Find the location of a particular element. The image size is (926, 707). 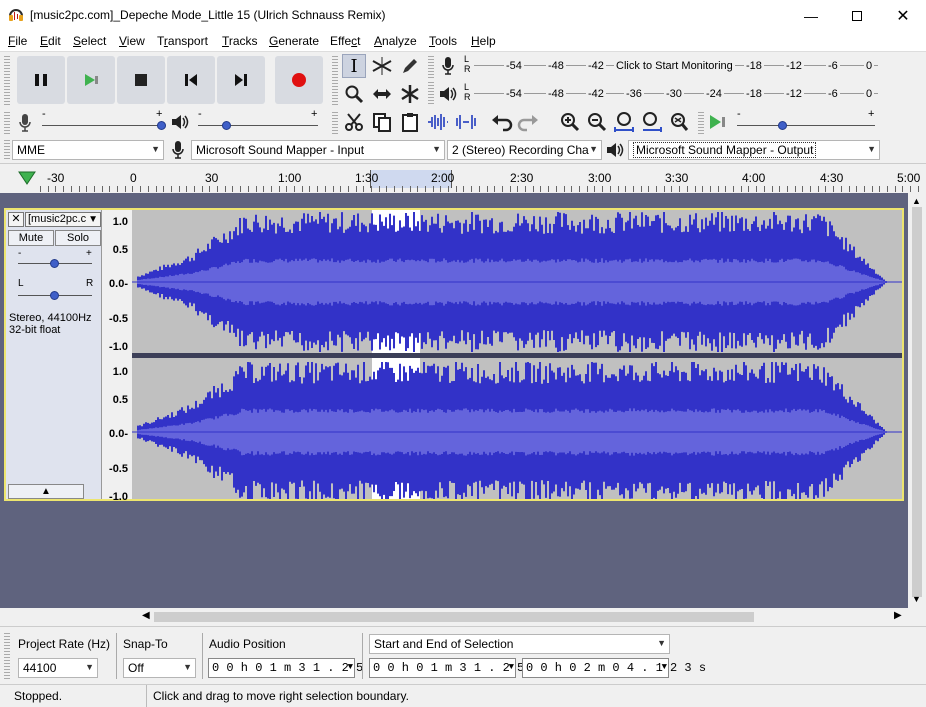

skip-to-end-button is located at coordinates (241, 80).